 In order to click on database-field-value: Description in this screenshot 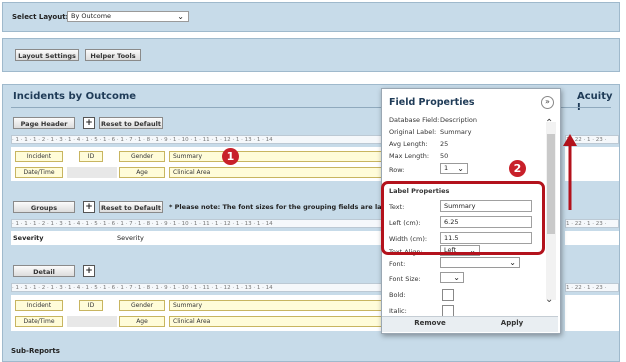, I will do `click(459, 120)`.